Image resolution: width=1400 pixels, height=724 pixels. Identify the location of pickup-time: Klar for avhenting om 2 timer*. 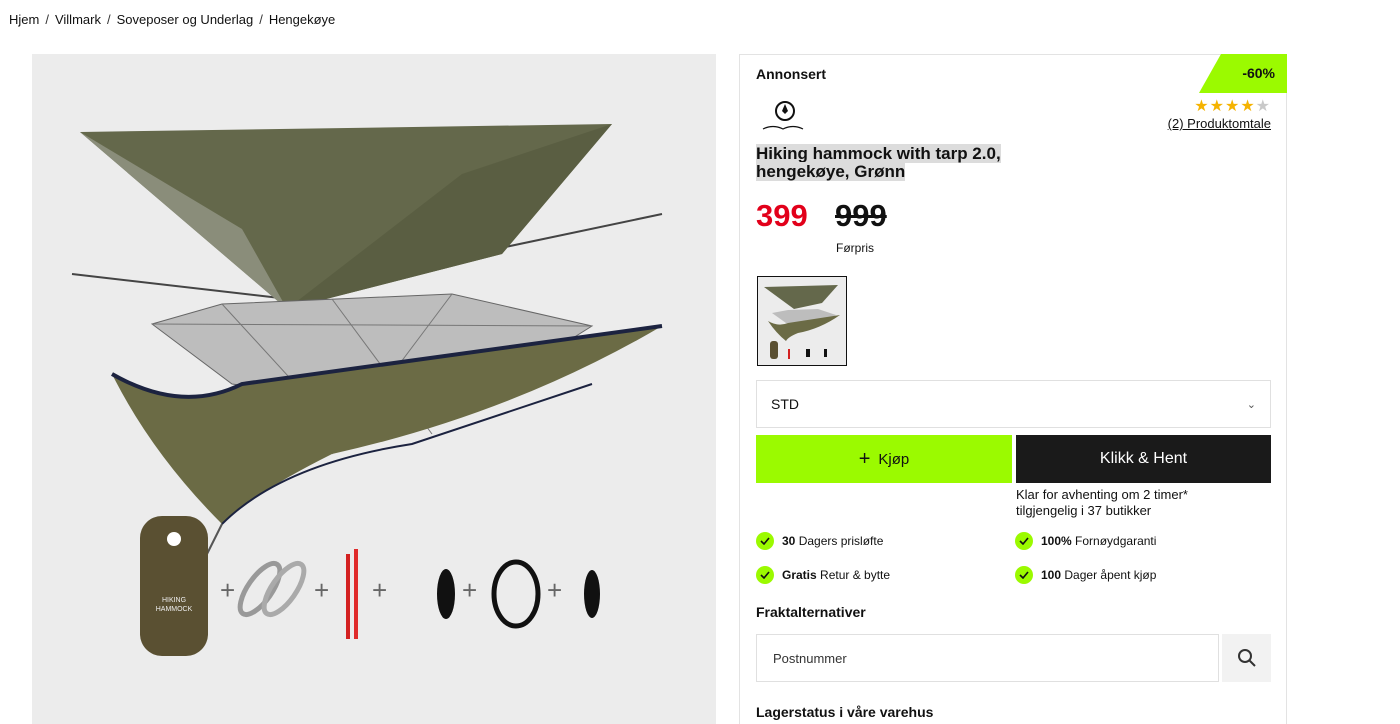
(1102, 494).